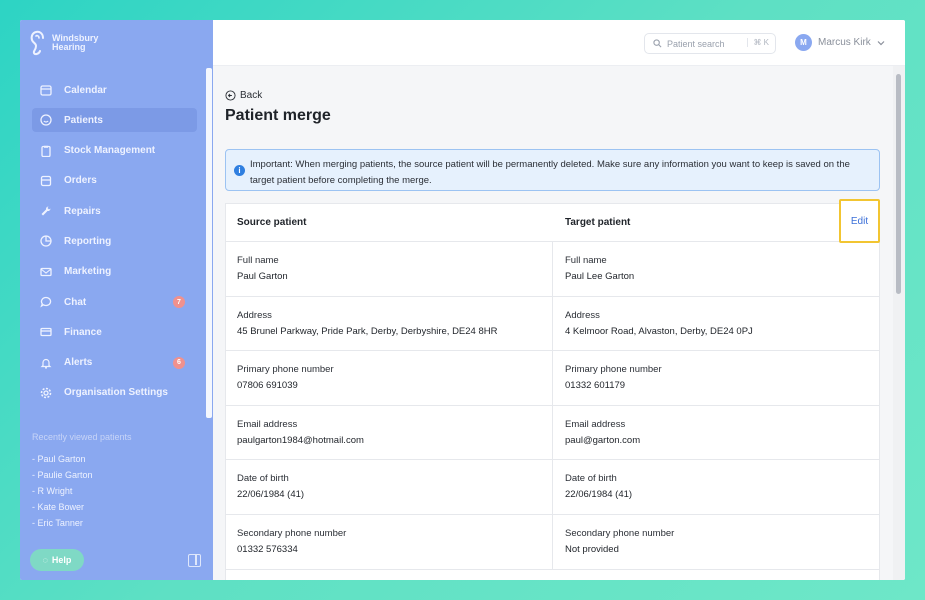 Image resolution: width=925 pixels, height=600 pixels. I want to click on orders-icon, so click(46, 181).